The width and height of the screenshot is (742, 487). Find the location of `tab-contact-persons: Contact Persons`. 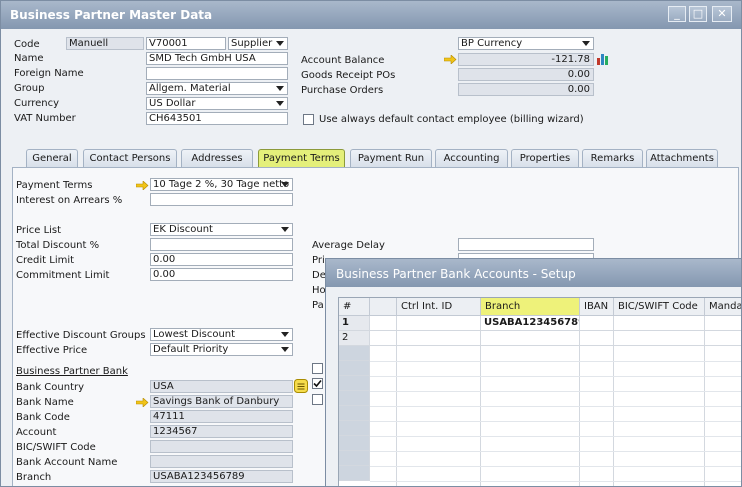

tab-contact-persons: Contact Persons is located at coordinates (130, 159).